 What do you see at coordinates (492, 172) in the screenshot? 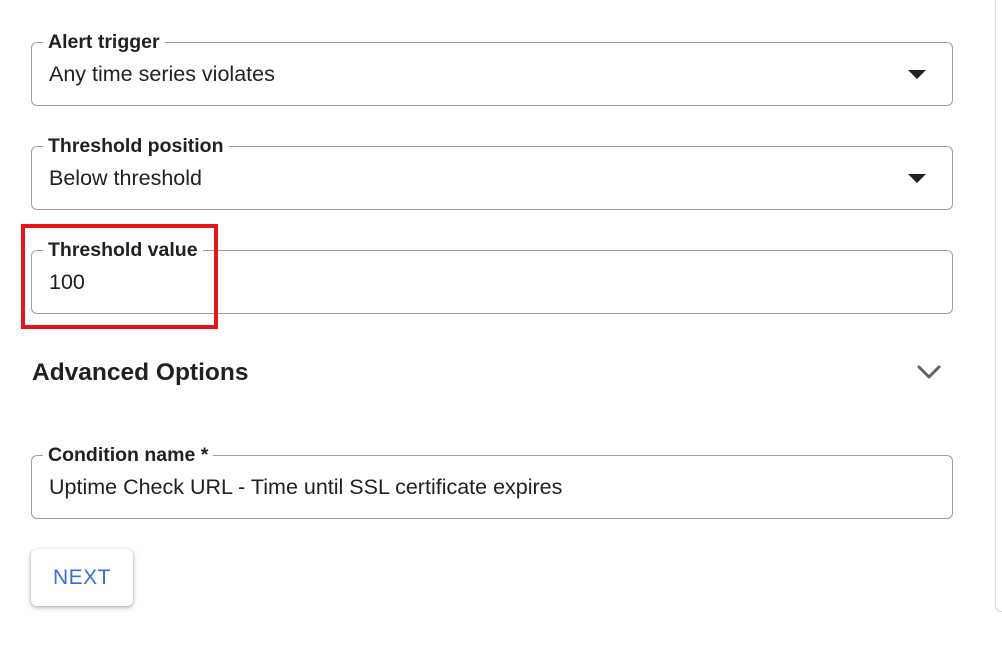
I see `threshold-position-select: Threshold position Below threshold` at bounding box center [492, 172].